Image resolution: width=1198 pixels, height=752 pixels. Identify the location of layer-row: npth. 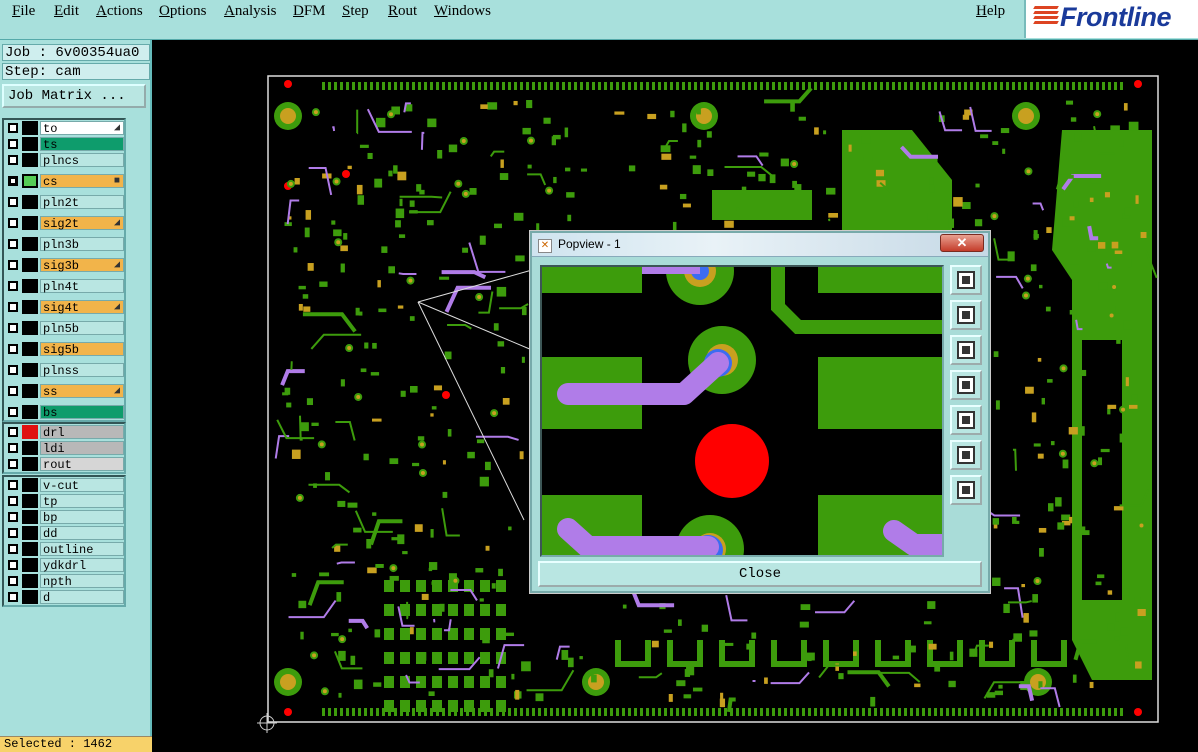
(64, 581).